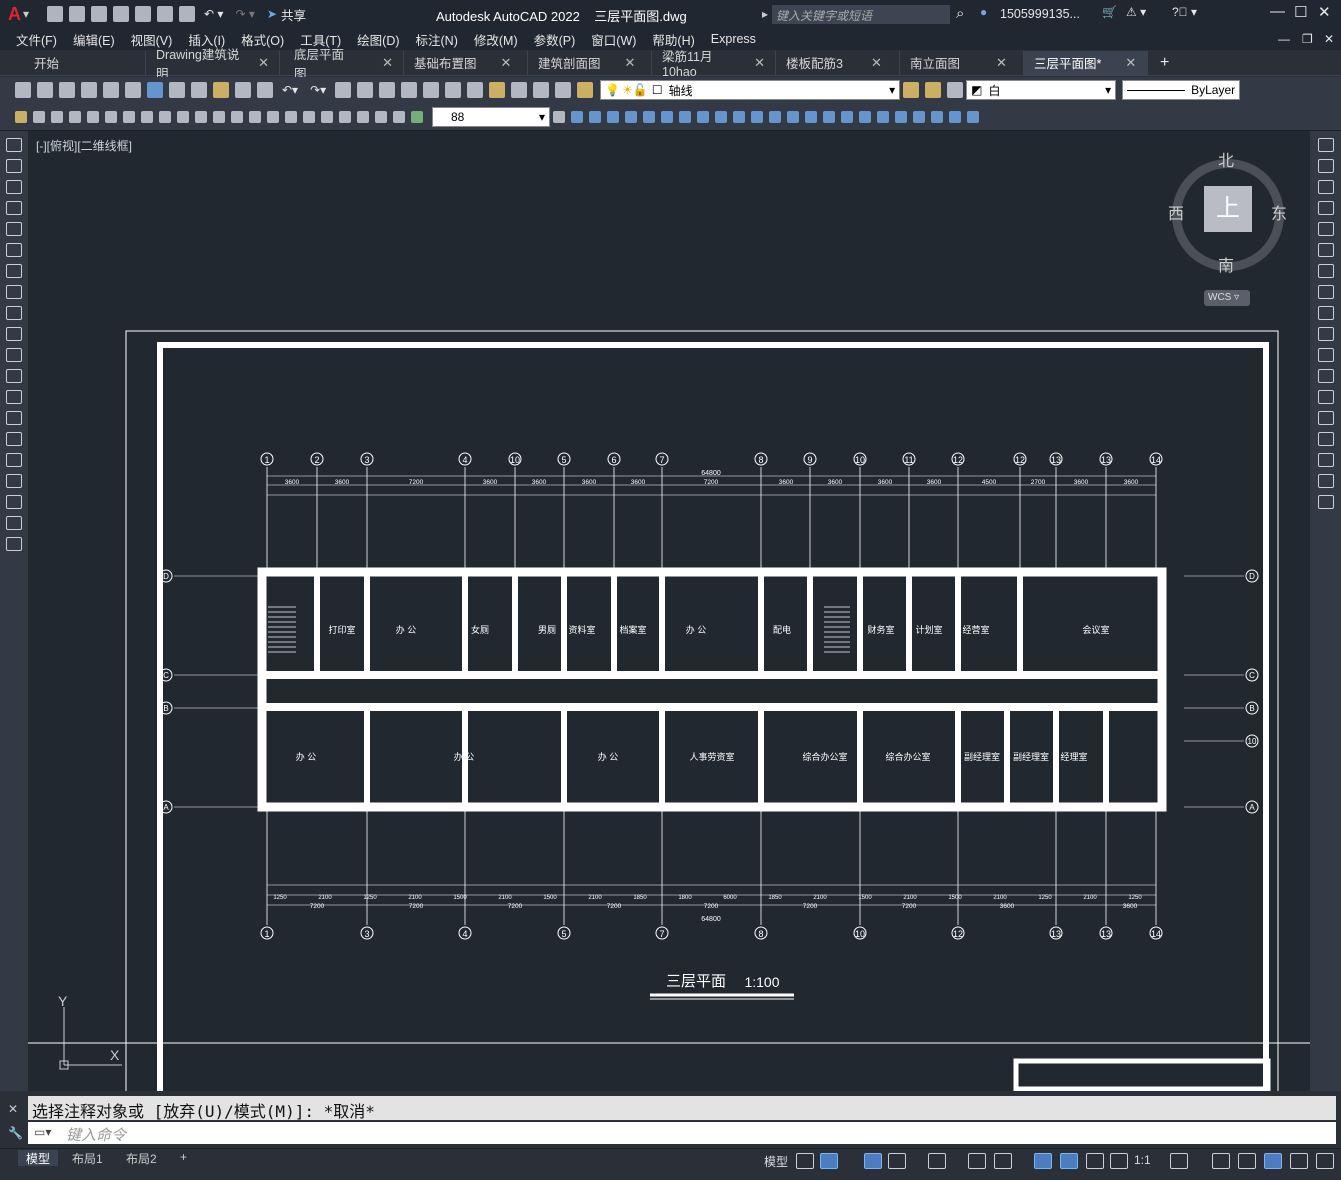 This screenshot has height=1180, width=1341. I want to click on doc-restore-button: ❐, so click(1307, 39).